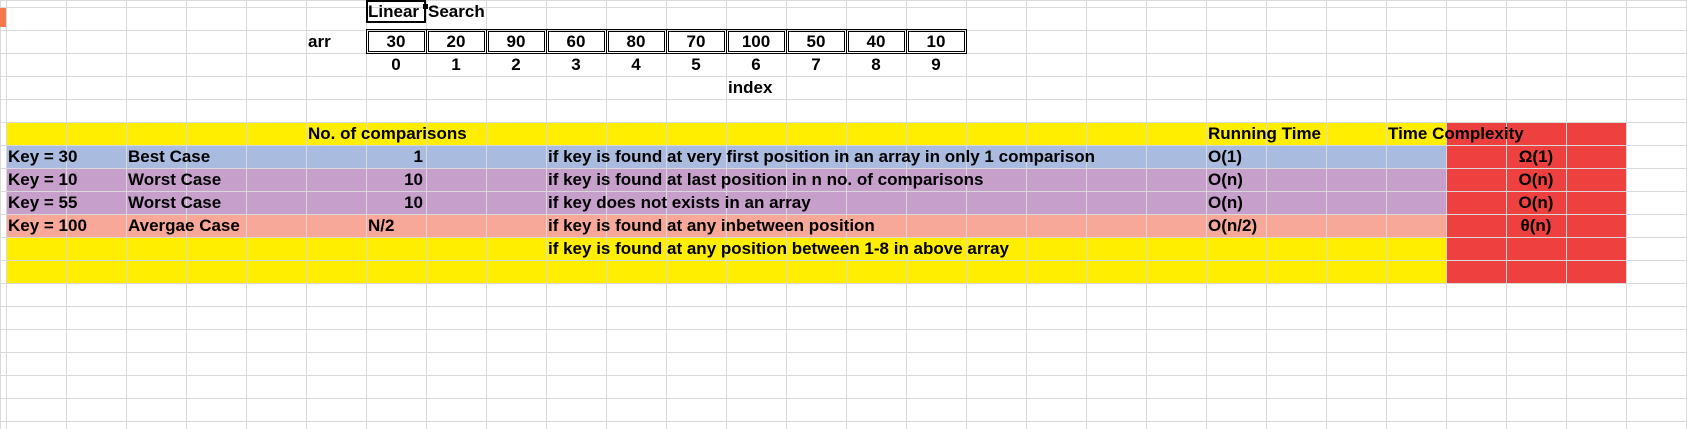 The height and width of the screenshot is (429, 1687). Describe the element at coordinates (876, 41) in the screenshot. I see `array-value: 40` at that location.